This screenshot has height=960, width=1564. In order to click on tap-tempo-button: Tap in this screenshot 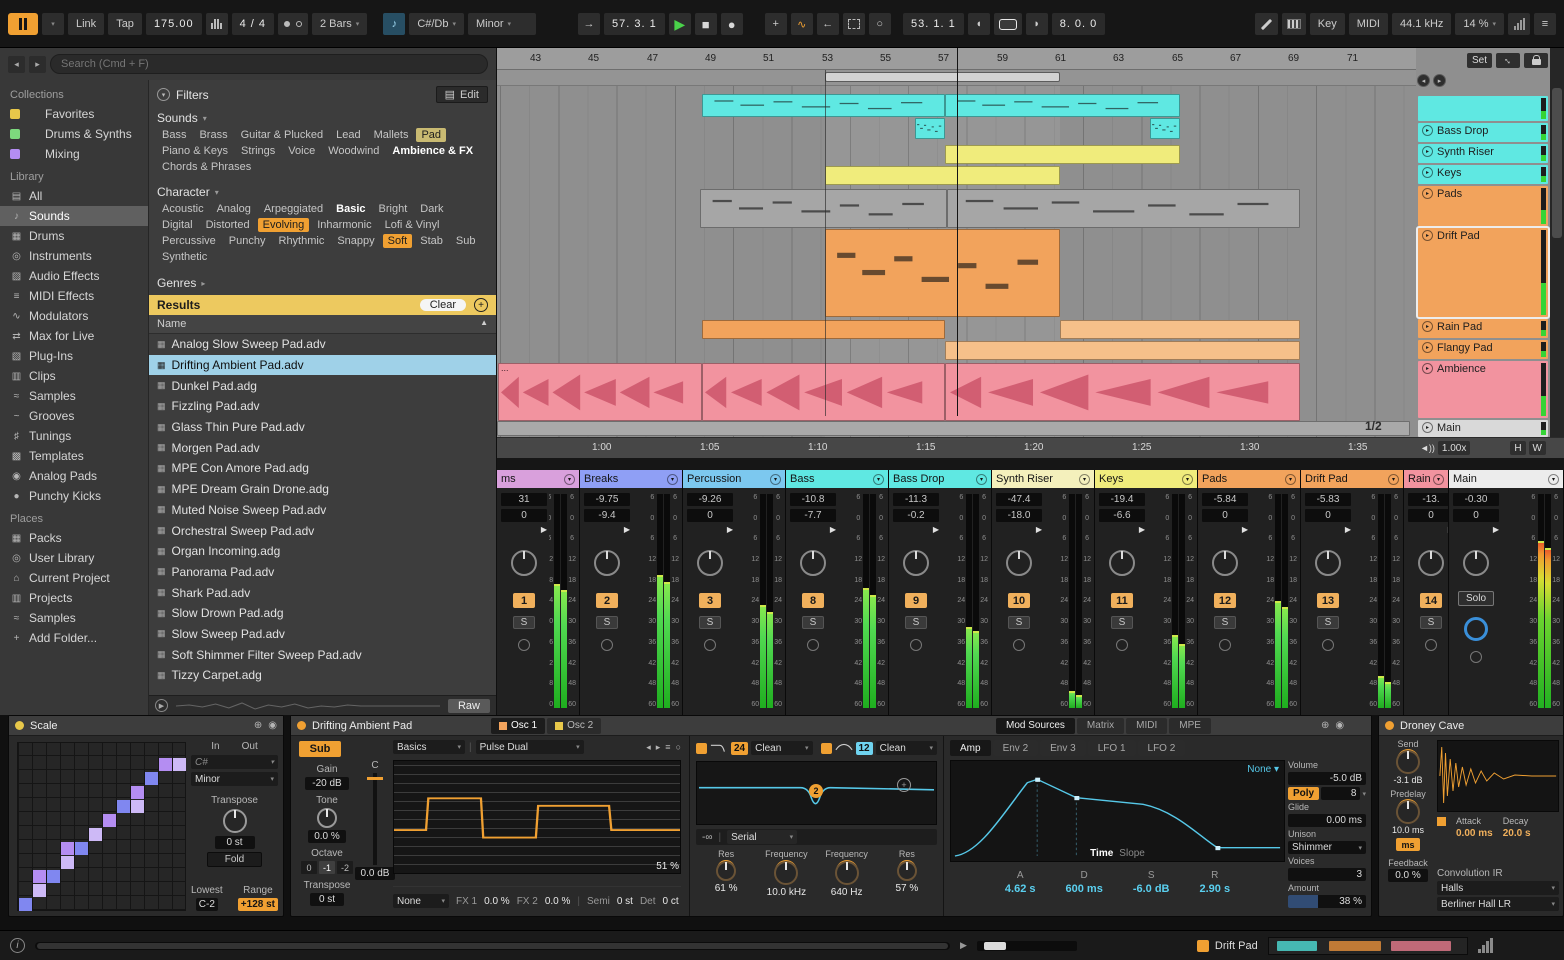, I will do `click(125, 24)`.